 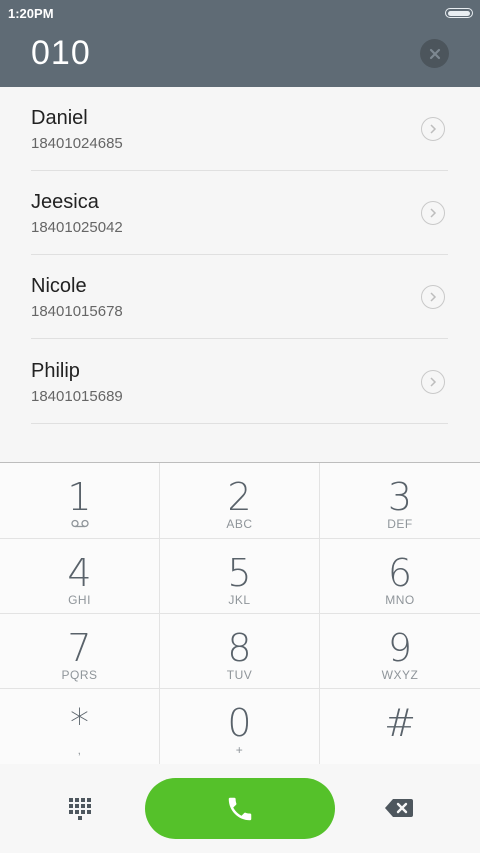 I want to click on key-6: 6 MNO, so click(x=400, y=576).